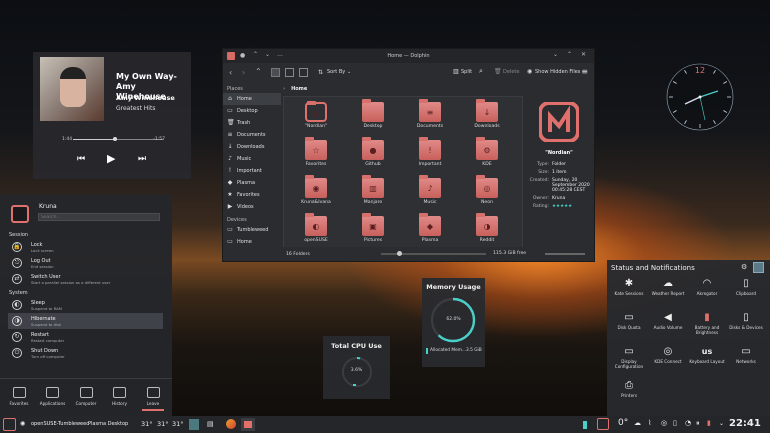  I want to click on icons-view-icon, so click(275, 72).